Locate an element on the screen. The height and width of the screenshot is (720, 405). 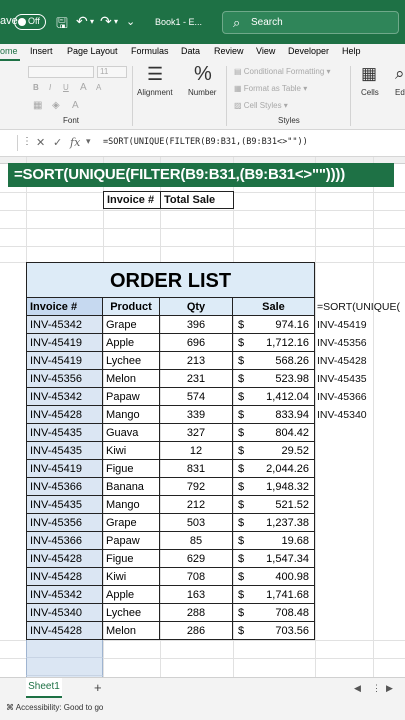
cell-product: Apple is located at coordinates (131, 343).